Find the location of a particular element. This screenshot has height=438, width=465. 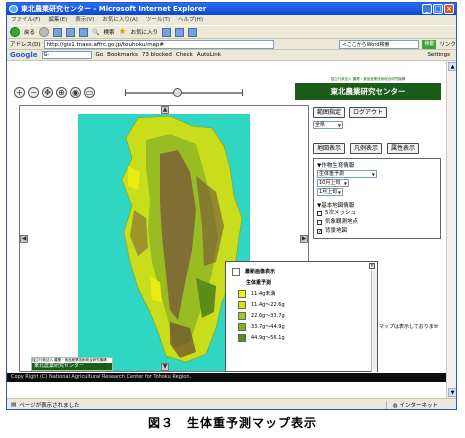

legend-subtitle: 生体重予測 is located at coordinates (259, 283).